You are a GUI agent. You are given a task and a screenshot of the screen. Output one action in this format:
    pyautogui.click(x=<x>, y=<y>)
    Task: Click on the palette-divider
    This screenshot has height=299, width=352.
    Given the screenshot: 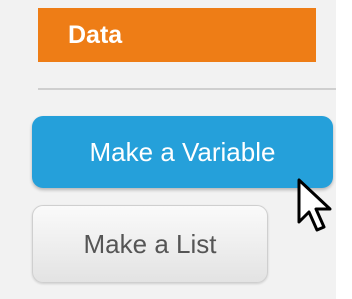 What is the action you would take?
    pyautogui.click(x=187, y=89)
    